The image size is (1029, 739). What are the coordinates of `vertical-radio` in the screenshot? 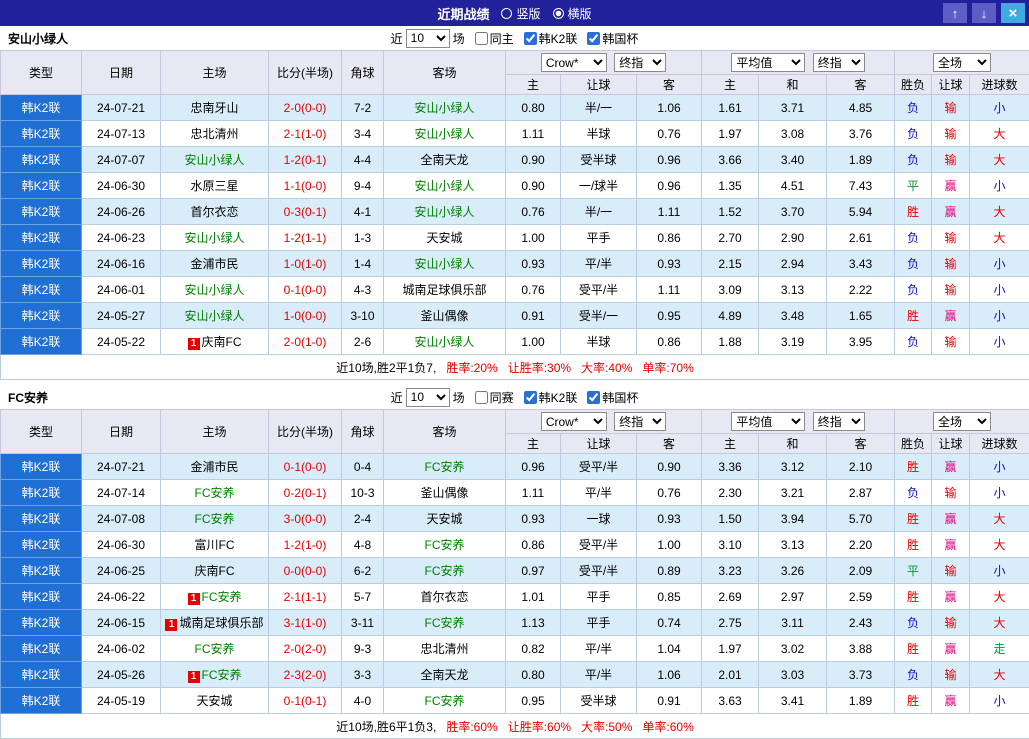 It's located at (506, 13).